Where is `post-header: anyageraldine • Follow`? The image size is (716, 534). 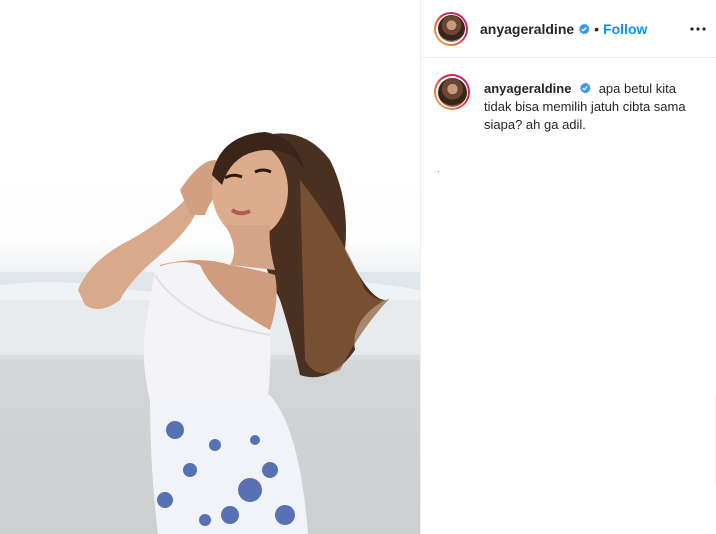 post-header: anyageraldine • Follow is located at coordinates (568, 29).